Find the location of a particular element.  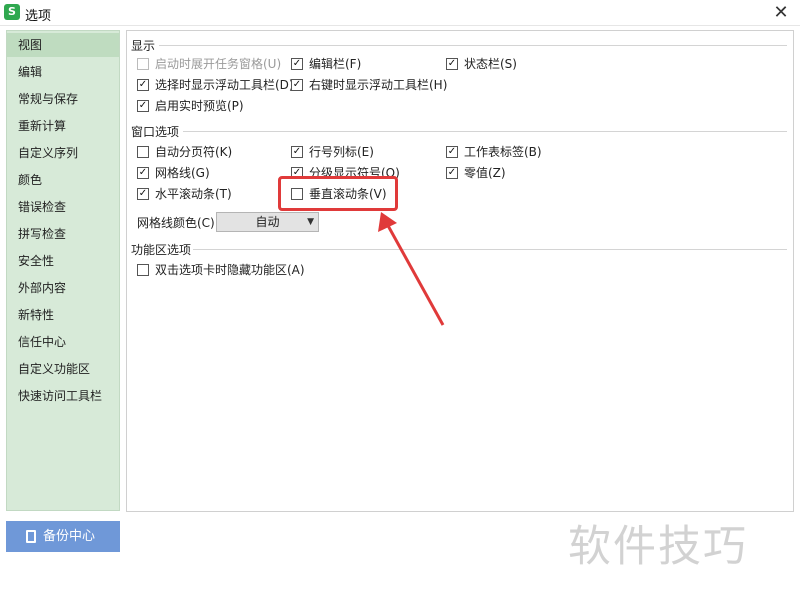

section-title-ribbon-options: 功能区选项 is located at coordinates (161, 250).